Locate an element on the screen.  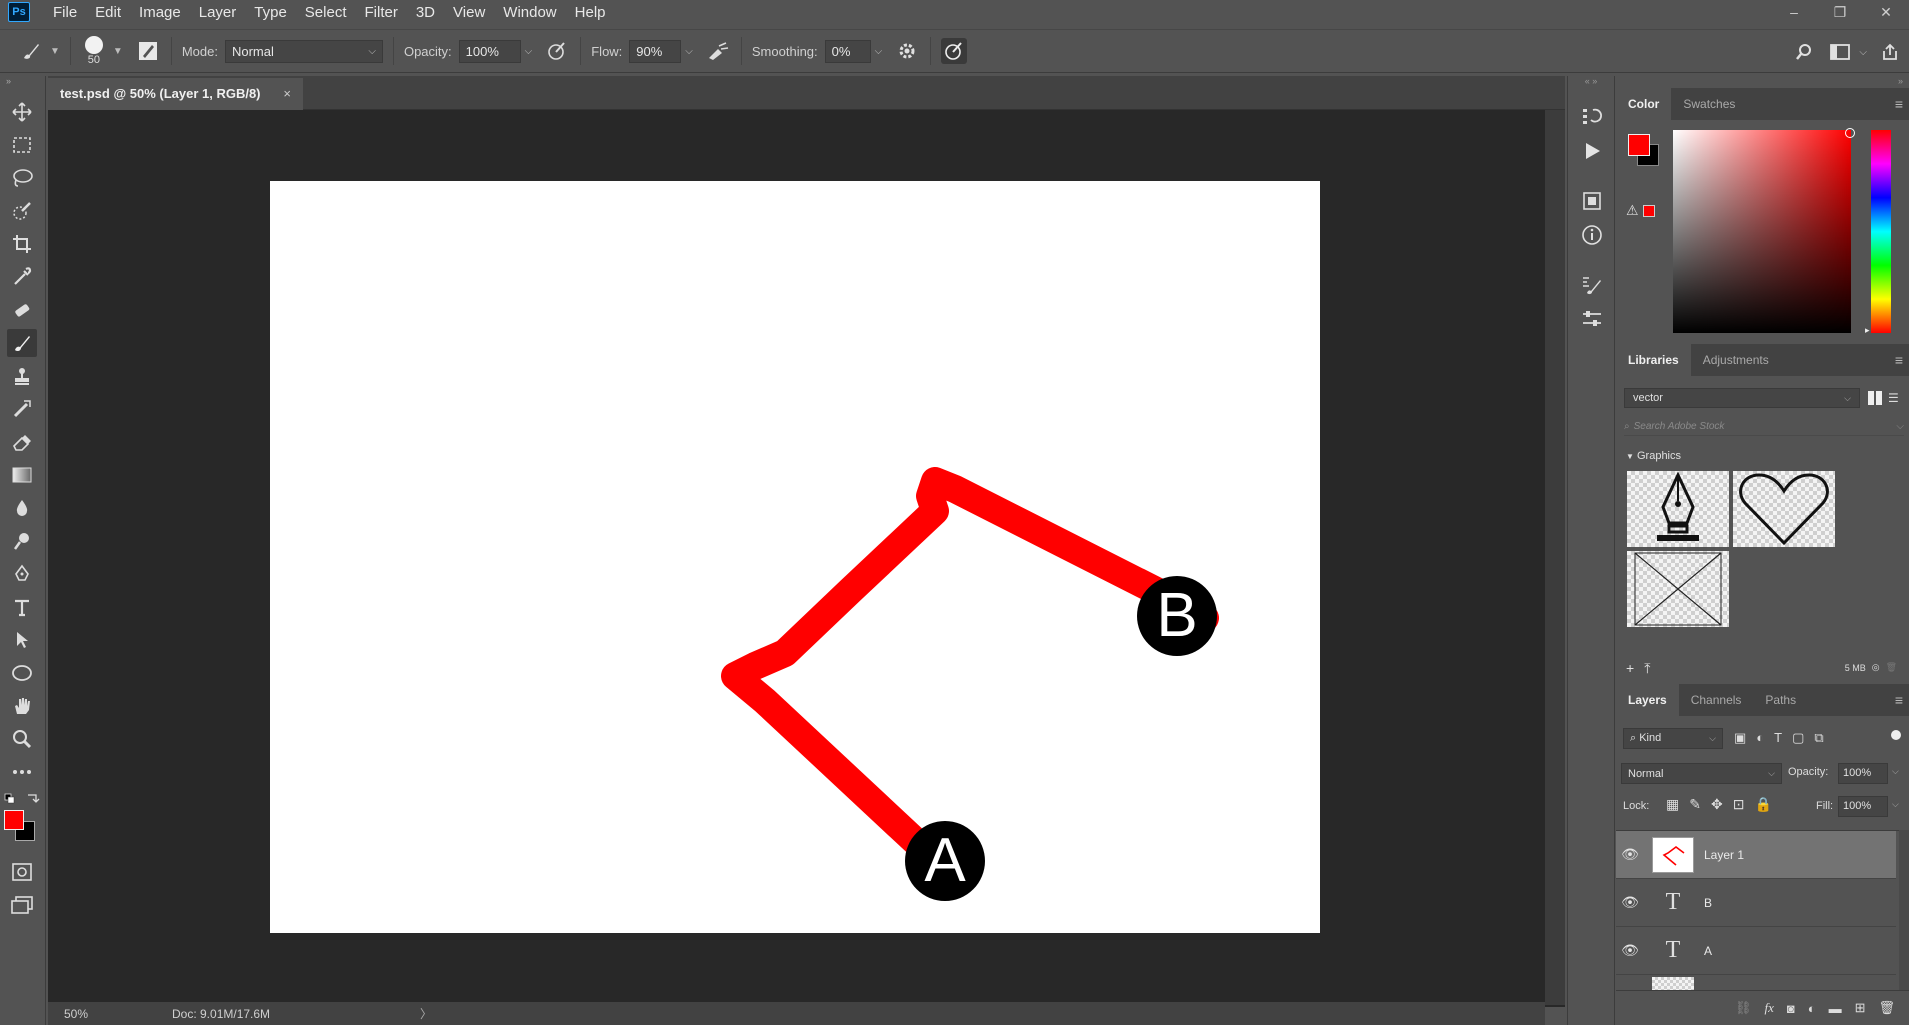
color-picker-cursor is located at coordinates (1850, 133).